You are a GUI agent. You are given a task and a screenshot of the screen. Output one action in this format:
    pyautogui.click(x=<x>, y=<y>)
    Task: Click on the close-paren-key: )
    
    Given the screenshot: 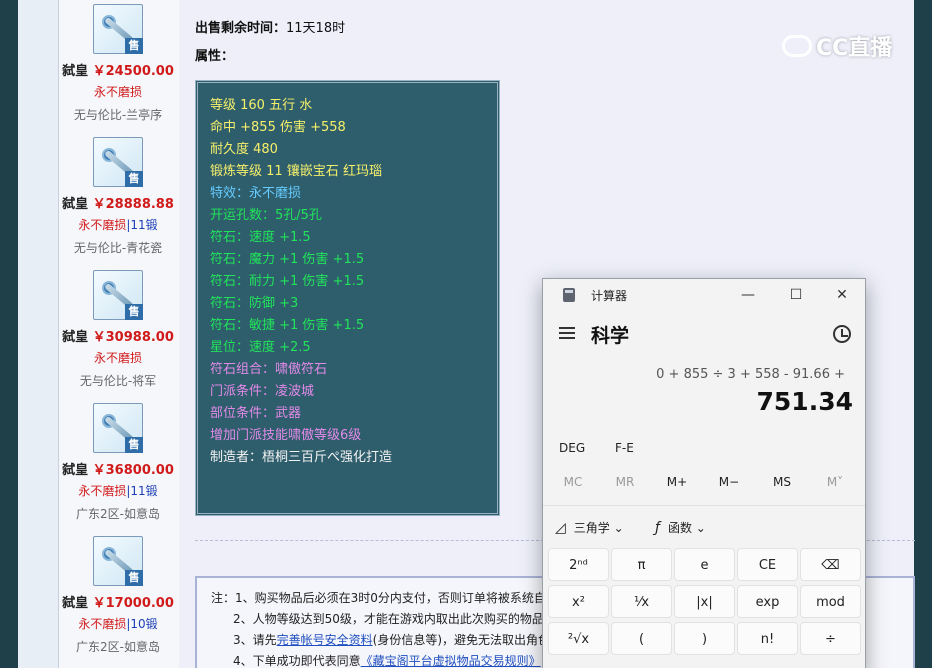 What is the action you would take?
    pyautogui.click(x=704, y=638)
    